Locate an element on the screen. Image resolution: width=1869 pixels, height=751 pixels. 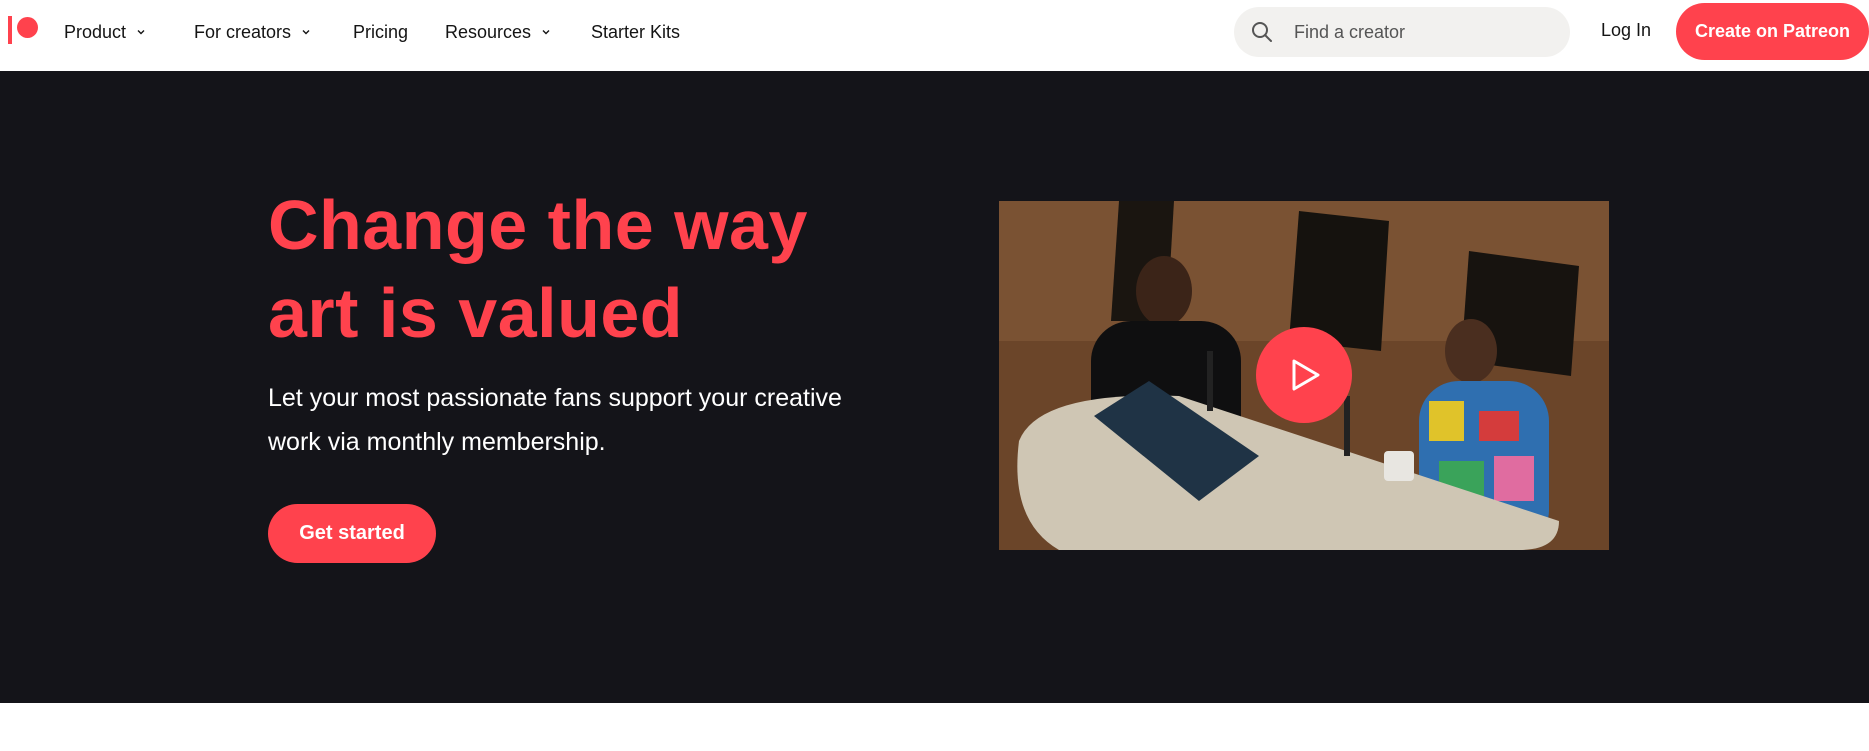
nav-item-label: For creators is located at coordinates (243, 31).